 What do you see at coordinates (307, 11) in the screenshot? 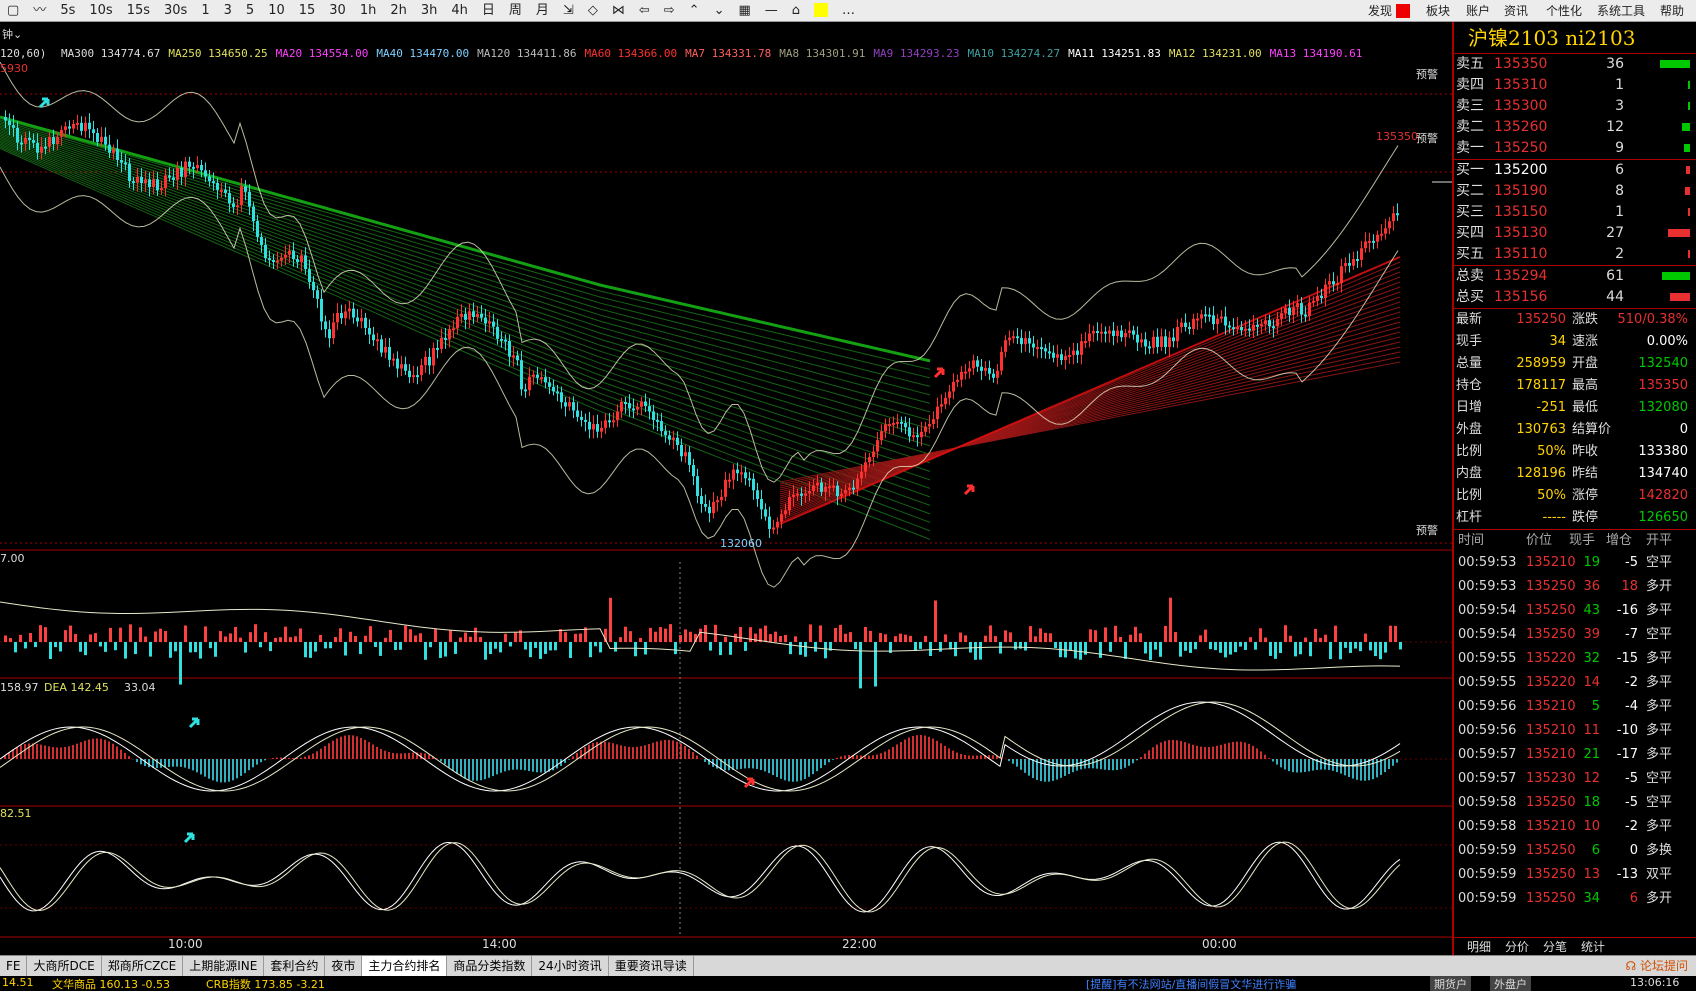
I see `period-15m: 15` at bounding box center [307, 11].